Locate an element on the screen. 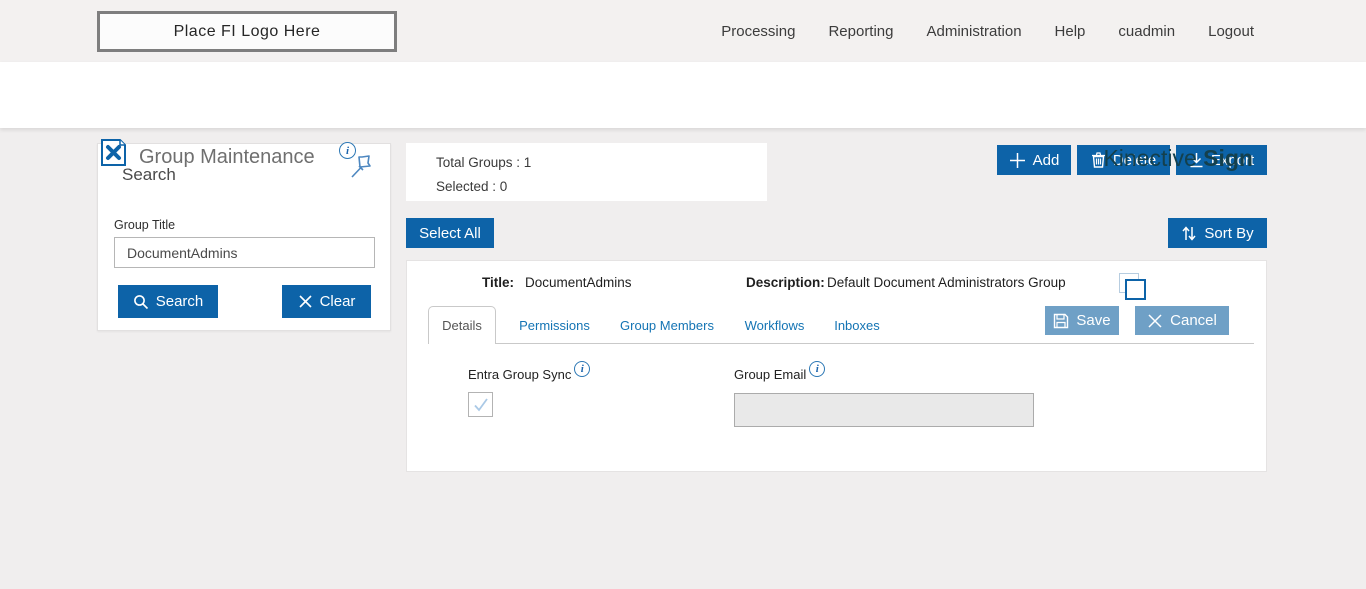 The width and height of the screenshot is (1366, 589). page-title: Group Maintenance is located at coordinates (227, 157).